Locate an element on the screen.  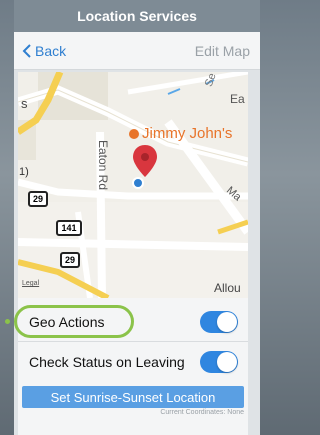
back-label: Back is located at coordinates (51, 50).